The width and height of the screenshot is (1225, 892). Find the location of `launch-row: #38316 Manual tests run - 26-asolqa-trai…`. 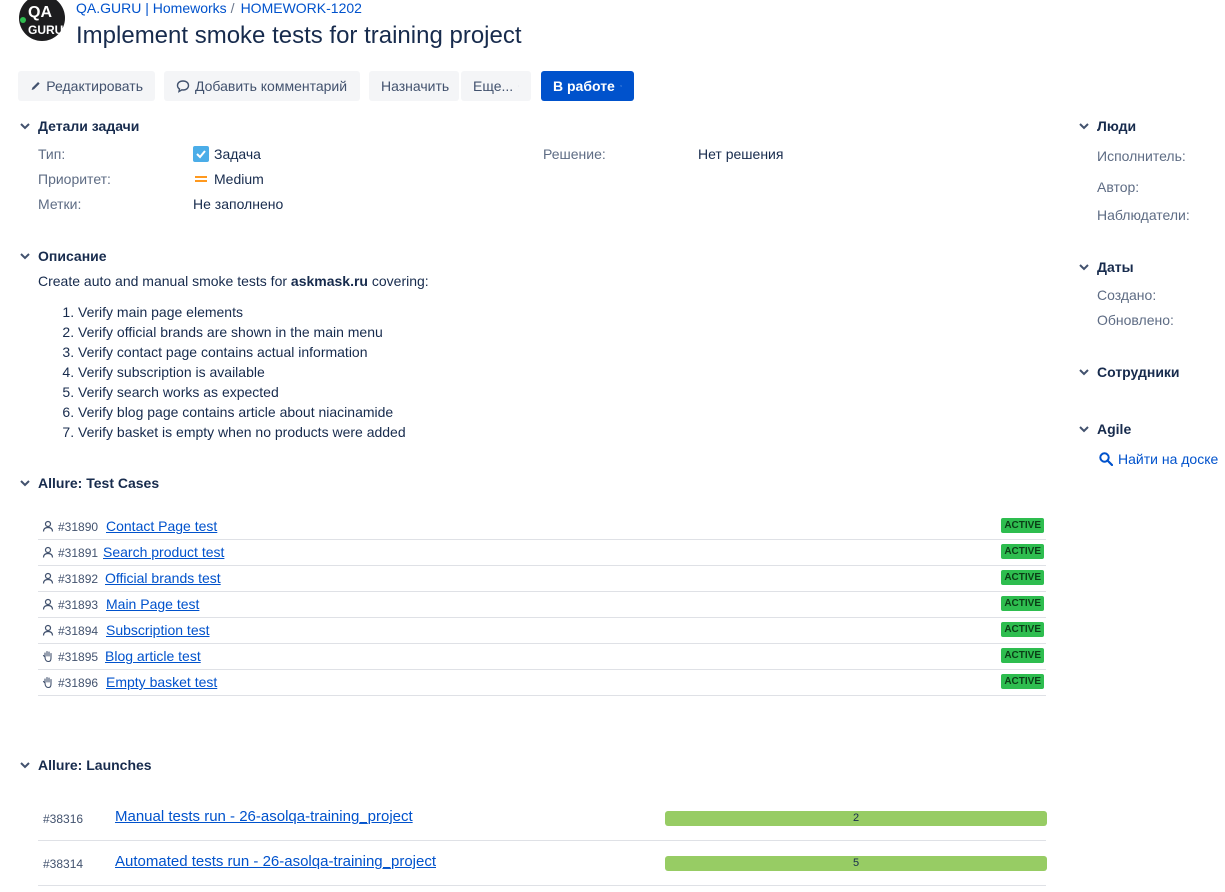

launch-row: #38316 Manual tests run - 26-asolqa-trai… is located at coordinates (542, 818).